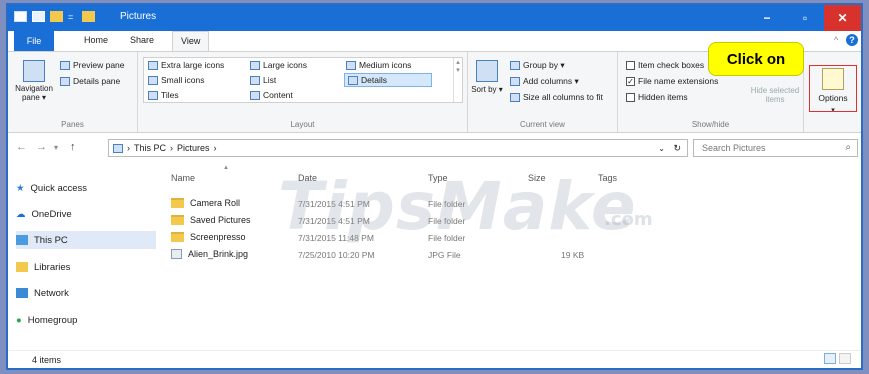  I want to click on new-folder-icon, so click(56, 16).